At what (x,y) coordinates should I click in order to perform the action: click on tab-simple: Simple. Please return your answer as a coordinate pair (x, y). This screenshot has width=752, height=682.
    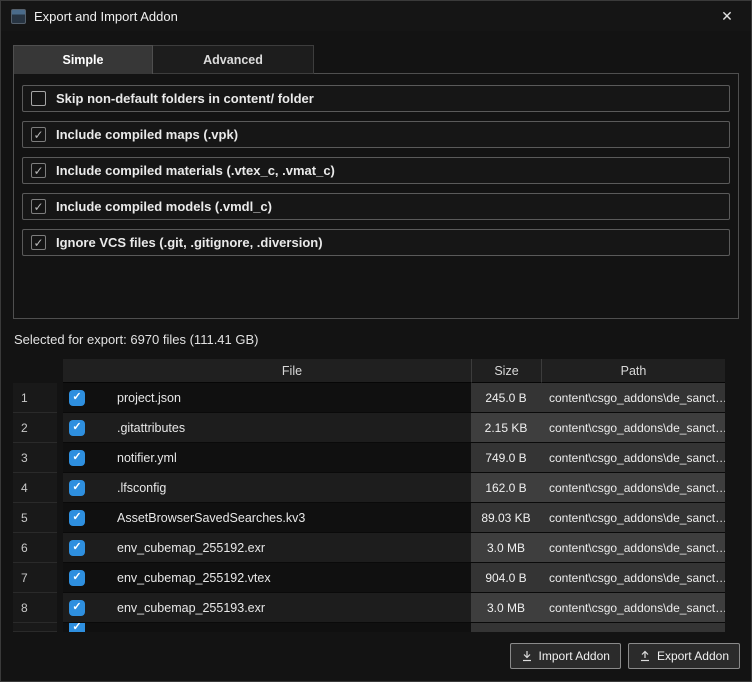
    Looking at the image, I should click on (83, 59).